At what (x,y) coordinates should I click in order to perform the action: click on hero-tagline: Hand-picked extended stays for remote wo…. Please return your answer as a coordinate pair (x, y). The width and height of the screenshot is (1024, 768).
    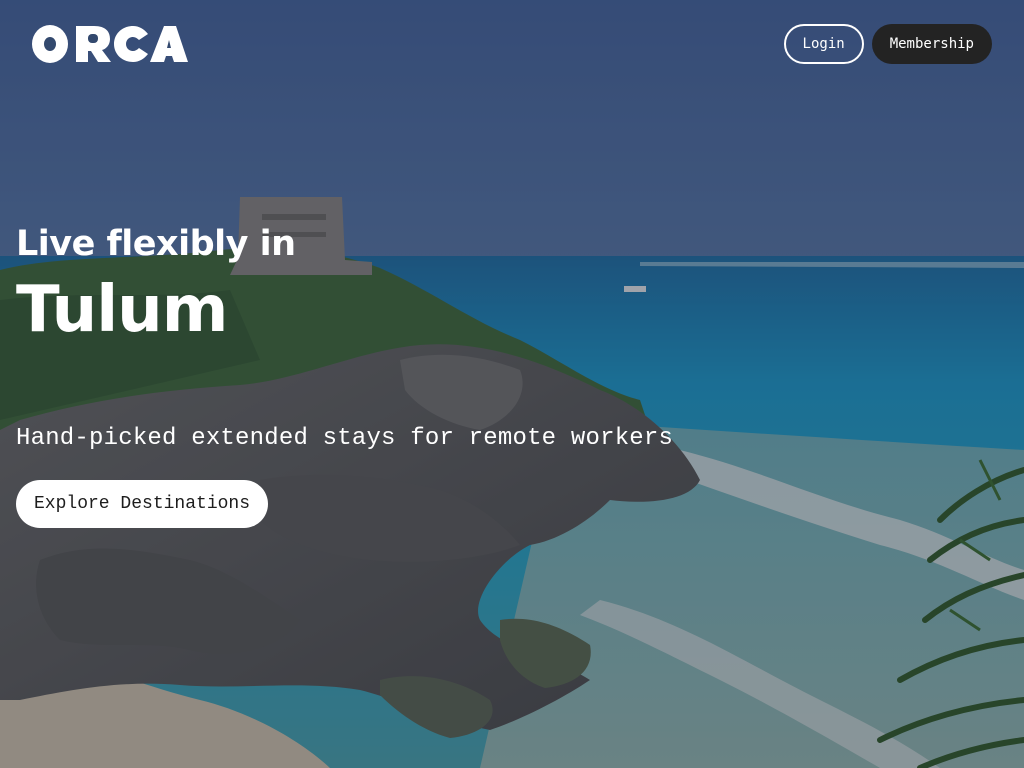
    Looking at the image, I should click on (345, 438).